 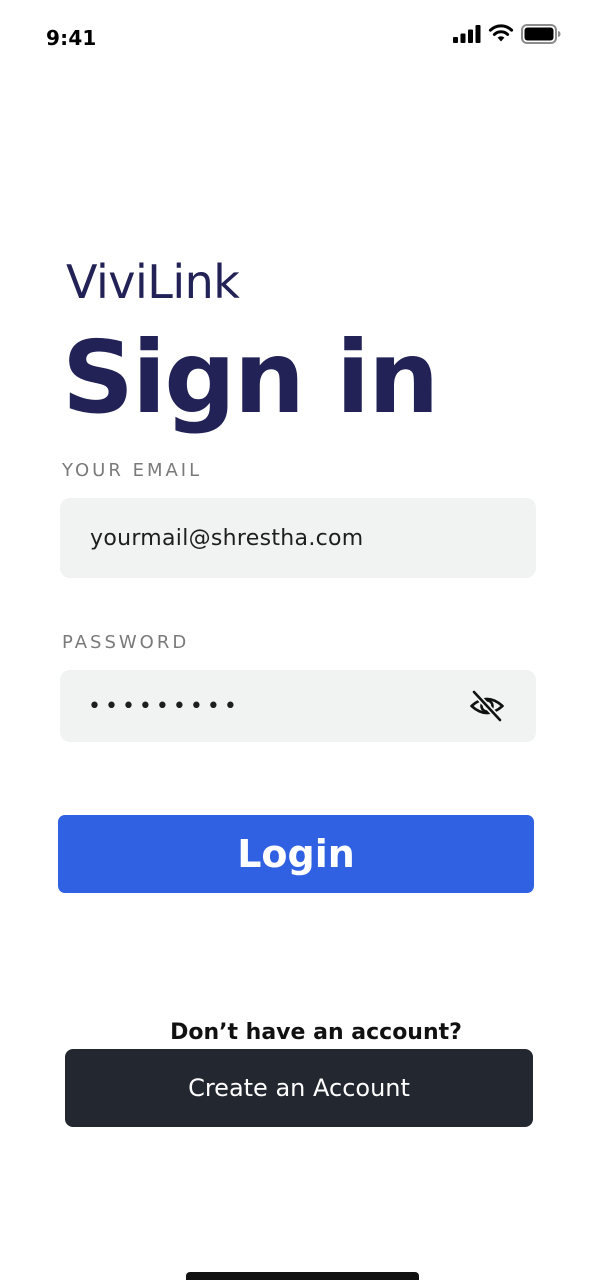 I want to click on password-value: •••••••••, so click(x=164, y=706).